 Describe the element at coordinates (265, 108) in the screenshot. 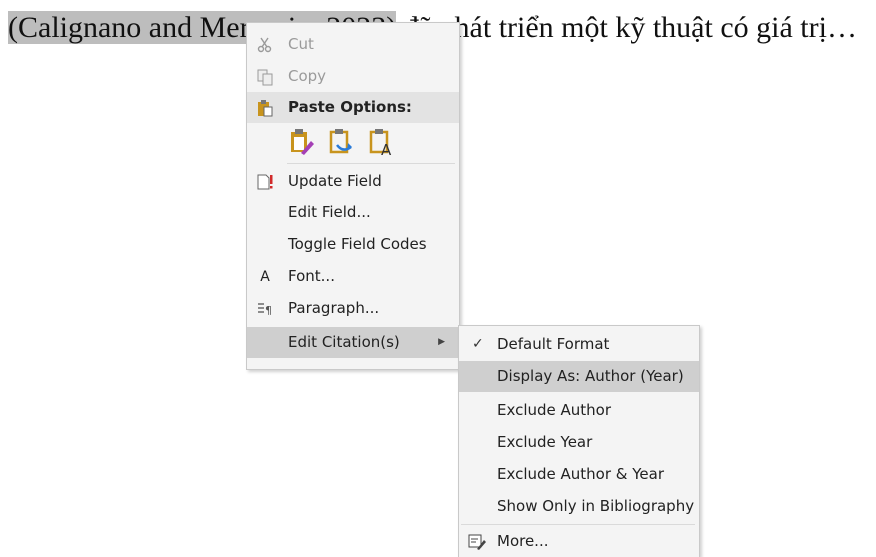

I see `clipboard-icon` at that location.